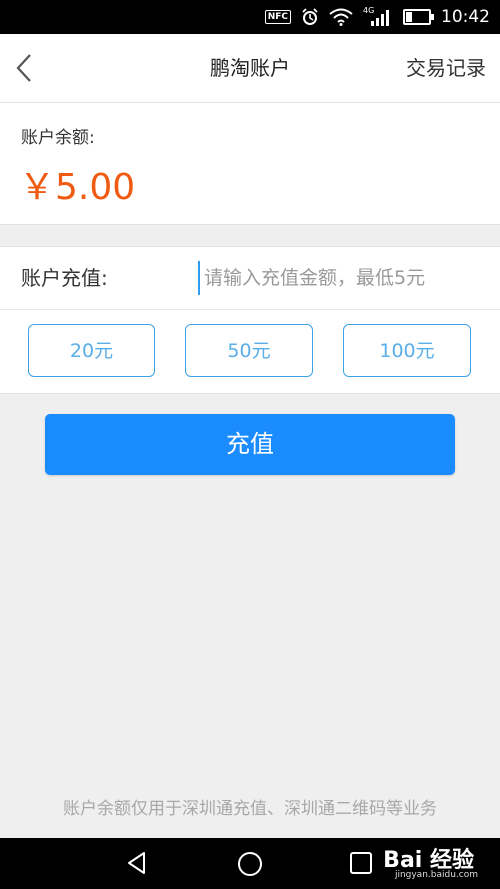  What do you see at coordinates (341, 17) in the screenshot?
I see `wifi-icon` at bounding box center [341, 17].